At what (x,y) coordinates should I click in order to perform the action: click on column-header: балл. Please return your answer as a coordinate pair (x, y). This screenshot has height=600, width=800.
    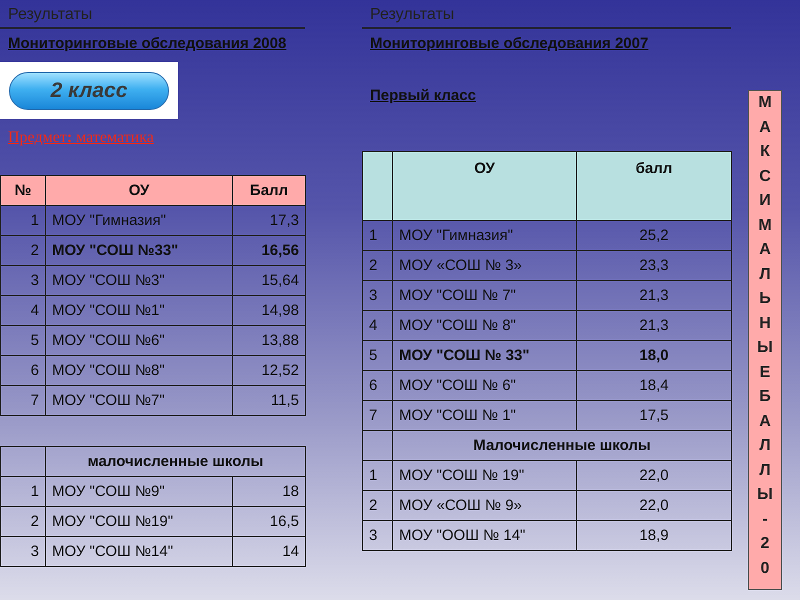
    Looking at the image, I should click on (654, 186).